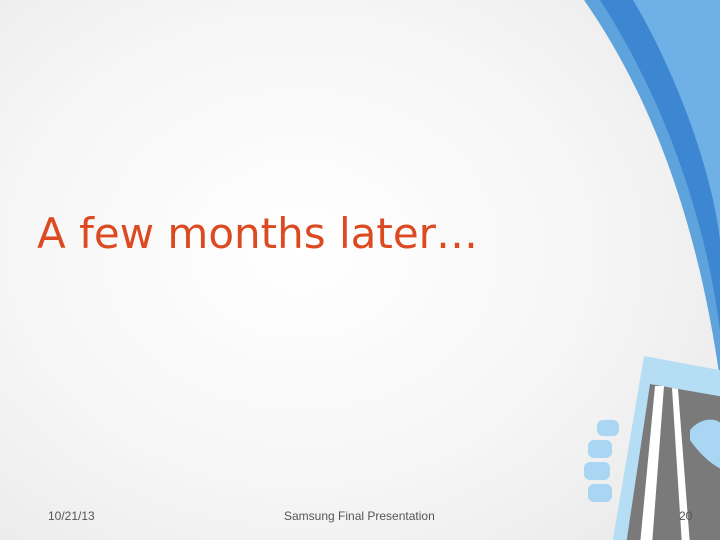 The image size is (720, 540). Describe the element at coordinates (71, 516) in the screenshot. I see `footer-date: 10/21/13` at that location.